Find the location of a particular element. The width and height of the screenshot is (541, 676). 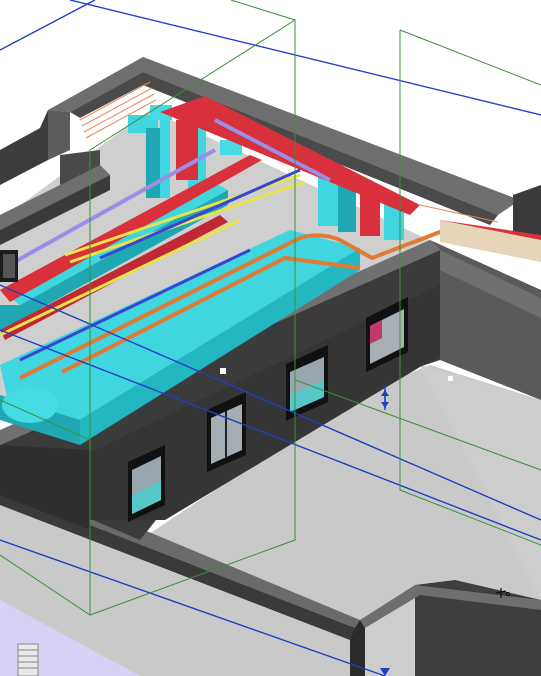

vent-grille is located at coordinates (28, 659).